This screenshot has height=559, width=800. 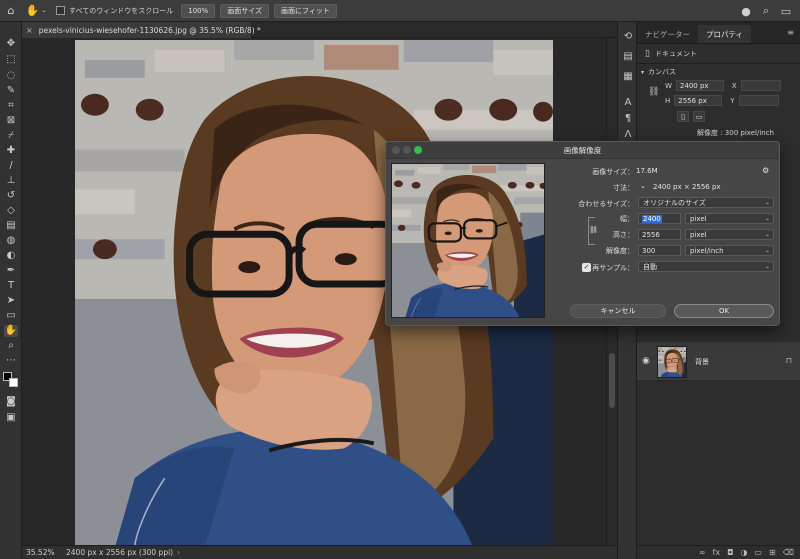 I want to click on more-tools-icon: ⋯, so click(x=11, y=361).